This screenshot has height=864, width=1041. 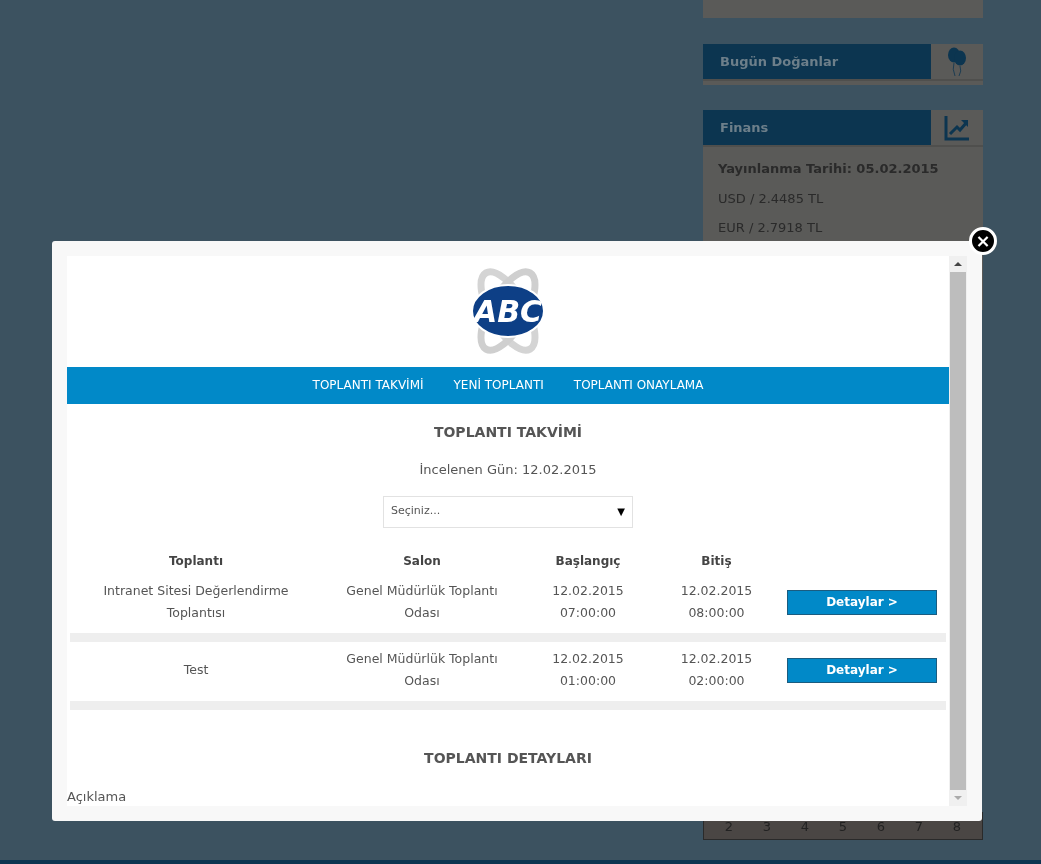 I want to click on table-cell: Intranet Sitesi Değerlendirme Toplantısı, so click(x=196, y=601).